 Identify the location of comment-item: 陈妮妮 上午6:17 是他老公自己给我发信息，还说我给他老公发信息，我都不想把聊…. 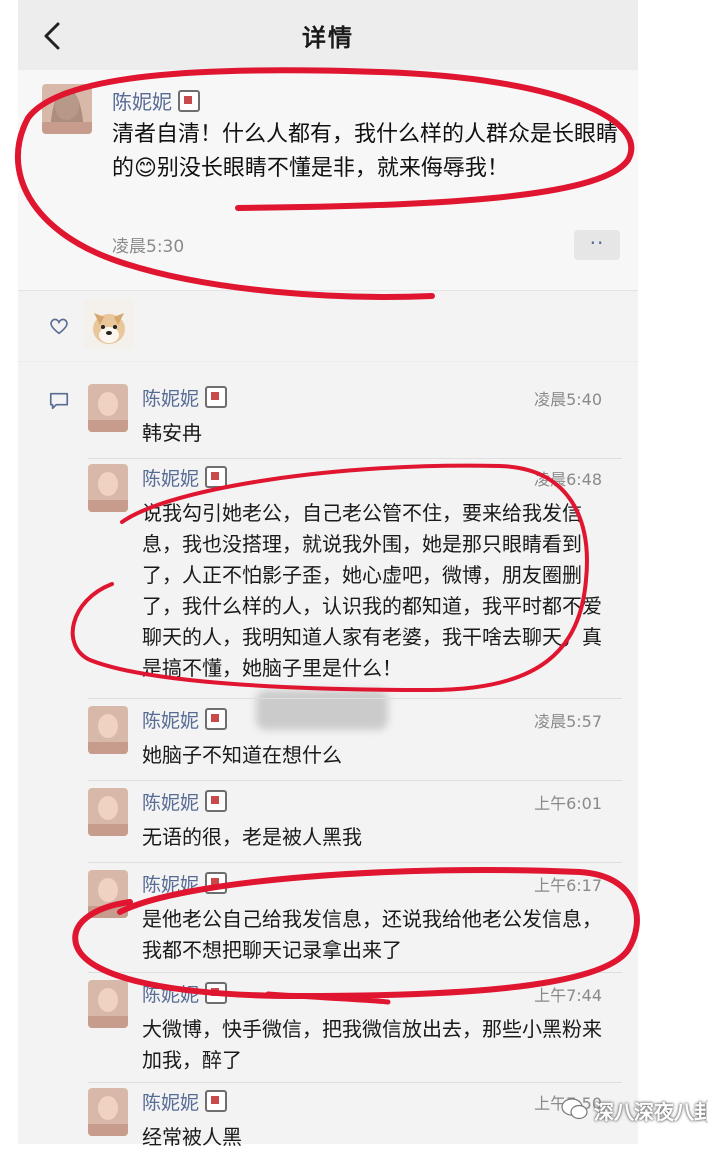
(328, 920).